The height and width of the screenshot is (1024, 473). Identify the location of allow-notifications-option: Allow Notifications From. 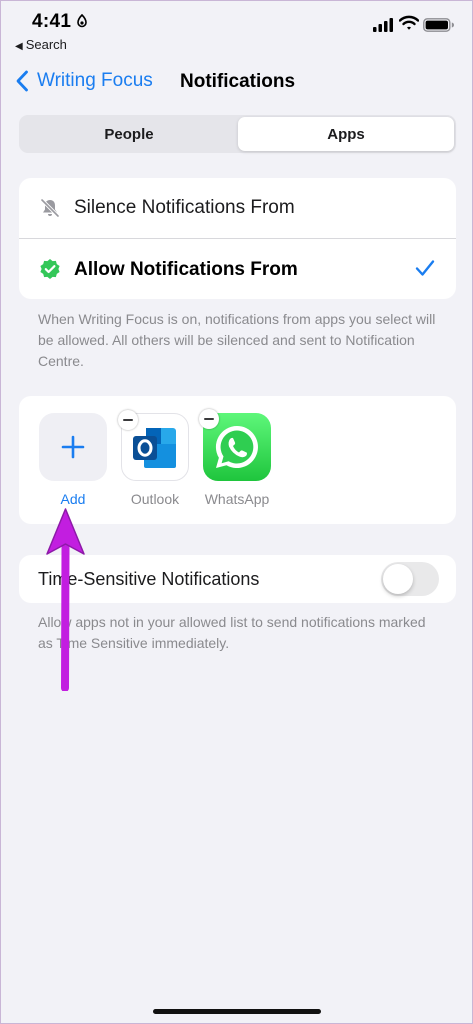
(237, 269).